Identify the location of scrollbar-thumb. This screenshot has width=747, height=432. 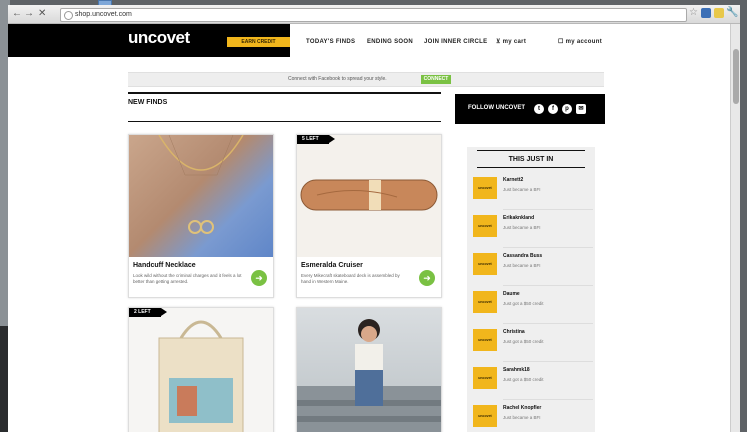
(736, 76).